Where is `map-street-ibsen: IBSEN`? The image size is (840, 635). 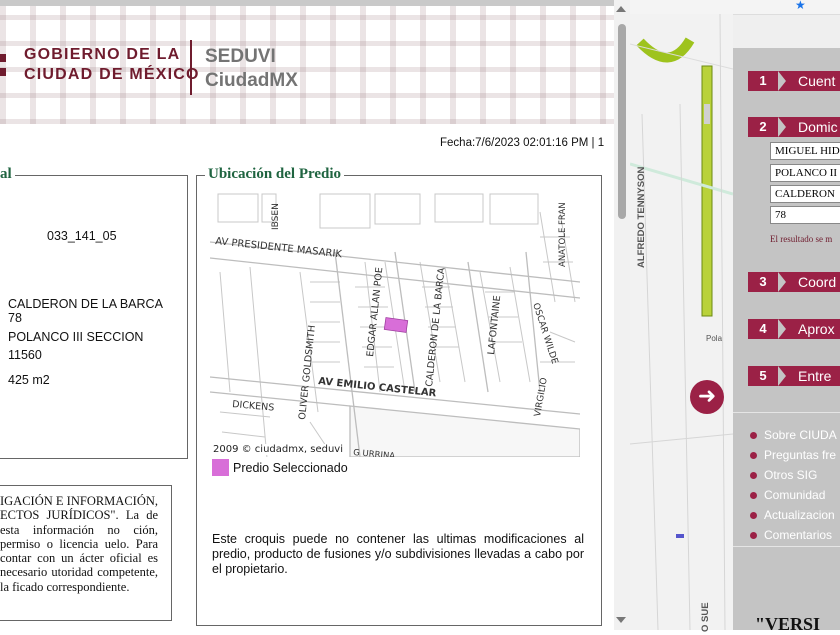 map-street-ibsen: IBSEN is located at coordinates (276, 216).